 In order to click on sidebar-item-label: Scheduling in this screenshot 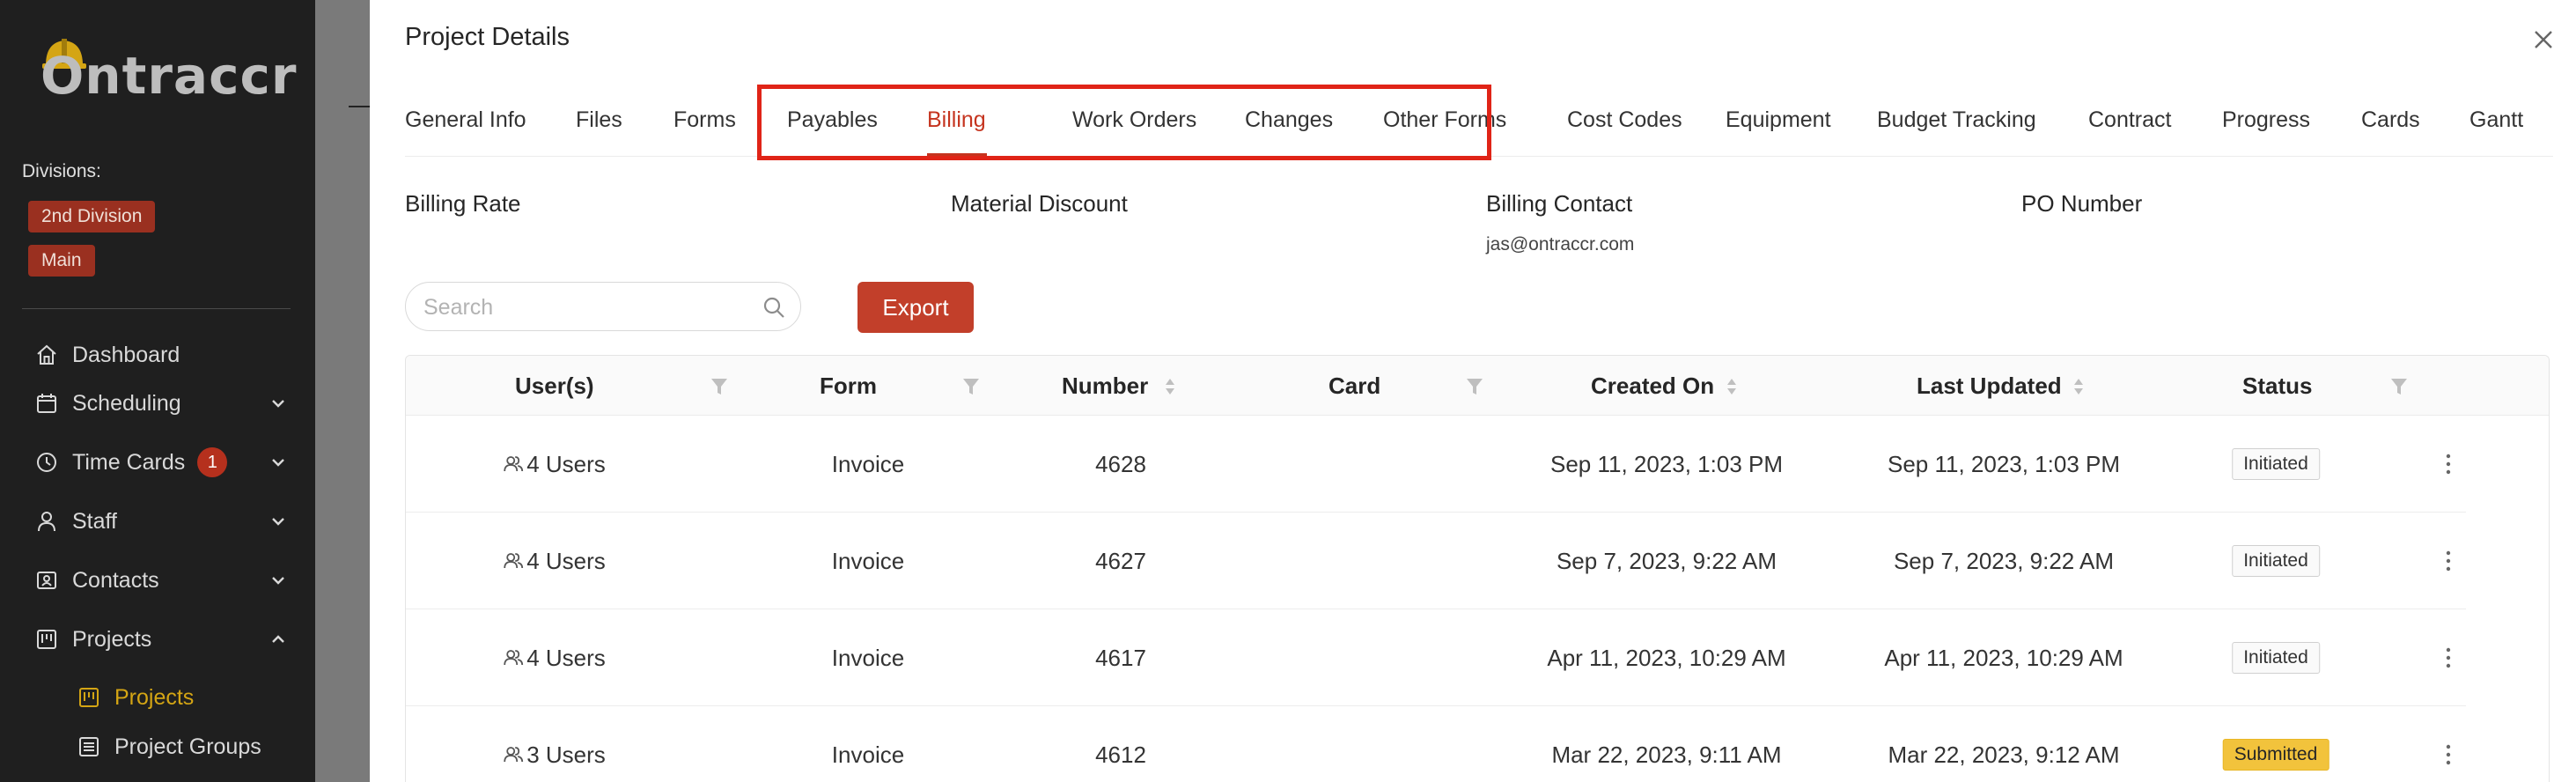, I will do `click(126, 403)`.